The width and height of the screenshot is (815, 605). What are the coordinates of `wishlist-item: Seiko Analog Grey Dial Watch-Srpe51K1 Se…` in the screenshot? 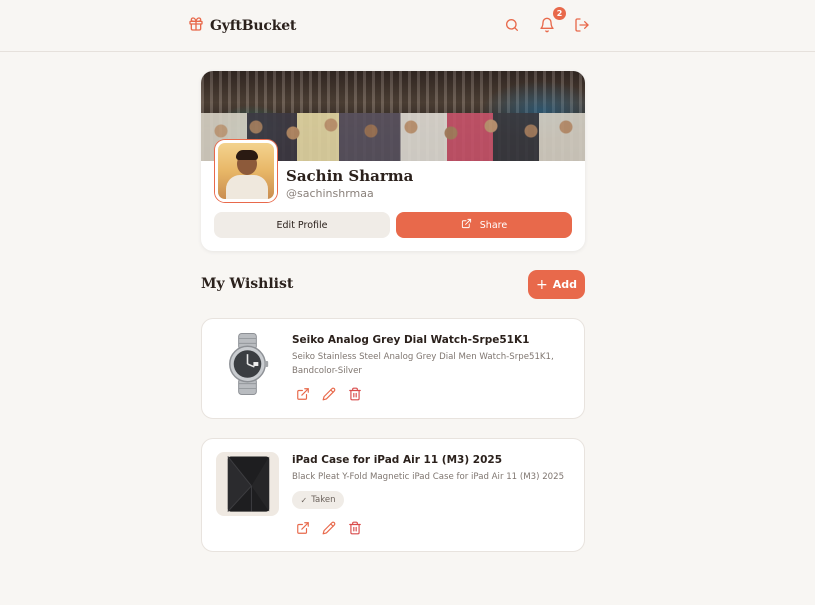 It's located at (393, 368).